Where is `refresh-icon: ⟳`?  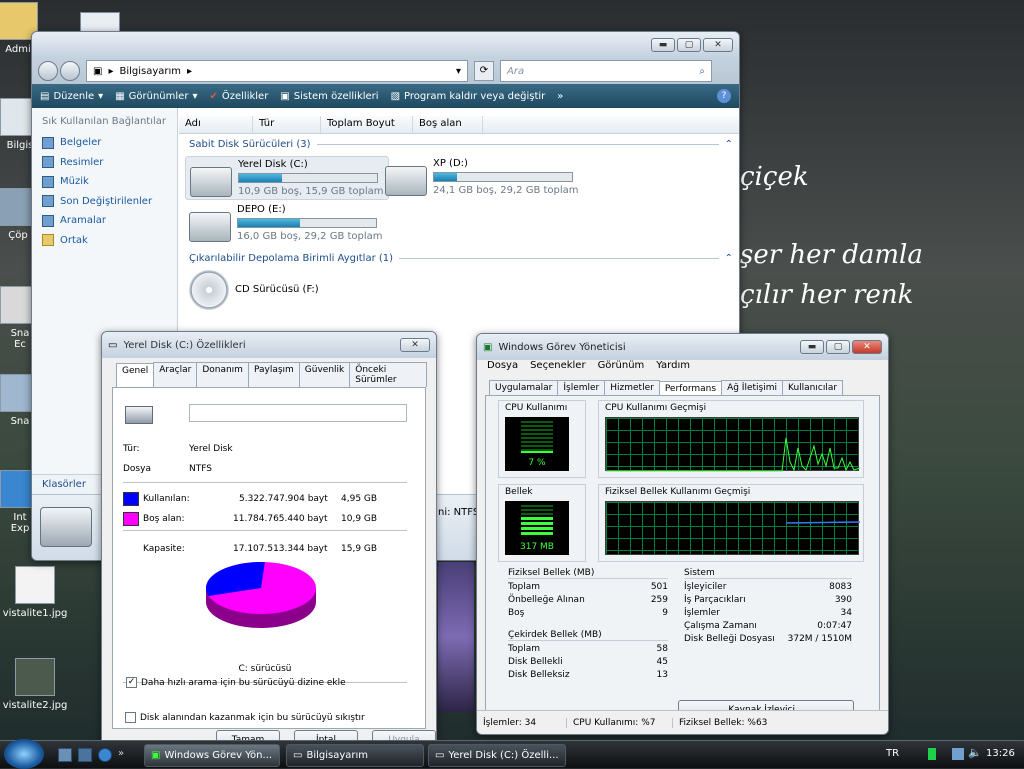 refresh-icon: ⟳ is located at coordinates (484, 71).